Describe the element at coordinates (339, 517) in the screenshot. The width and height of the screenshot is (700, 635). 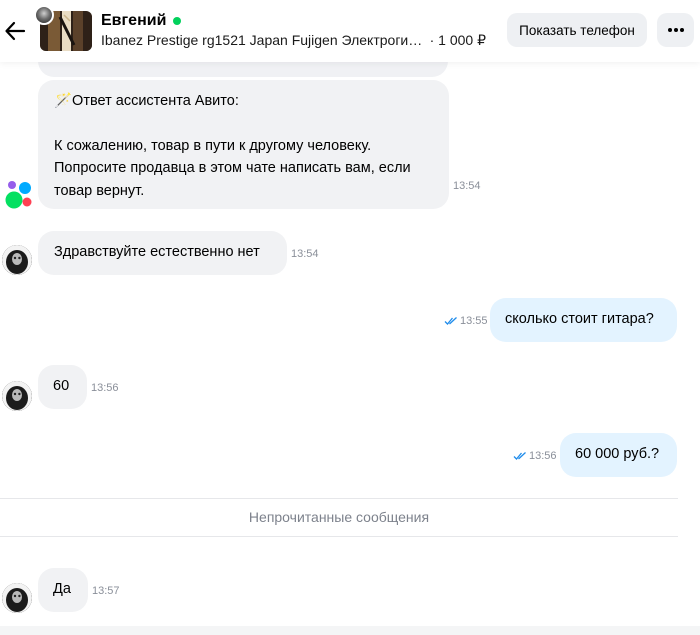
I see `unread-messages-label: Непрочитанные сообщения` at that location.